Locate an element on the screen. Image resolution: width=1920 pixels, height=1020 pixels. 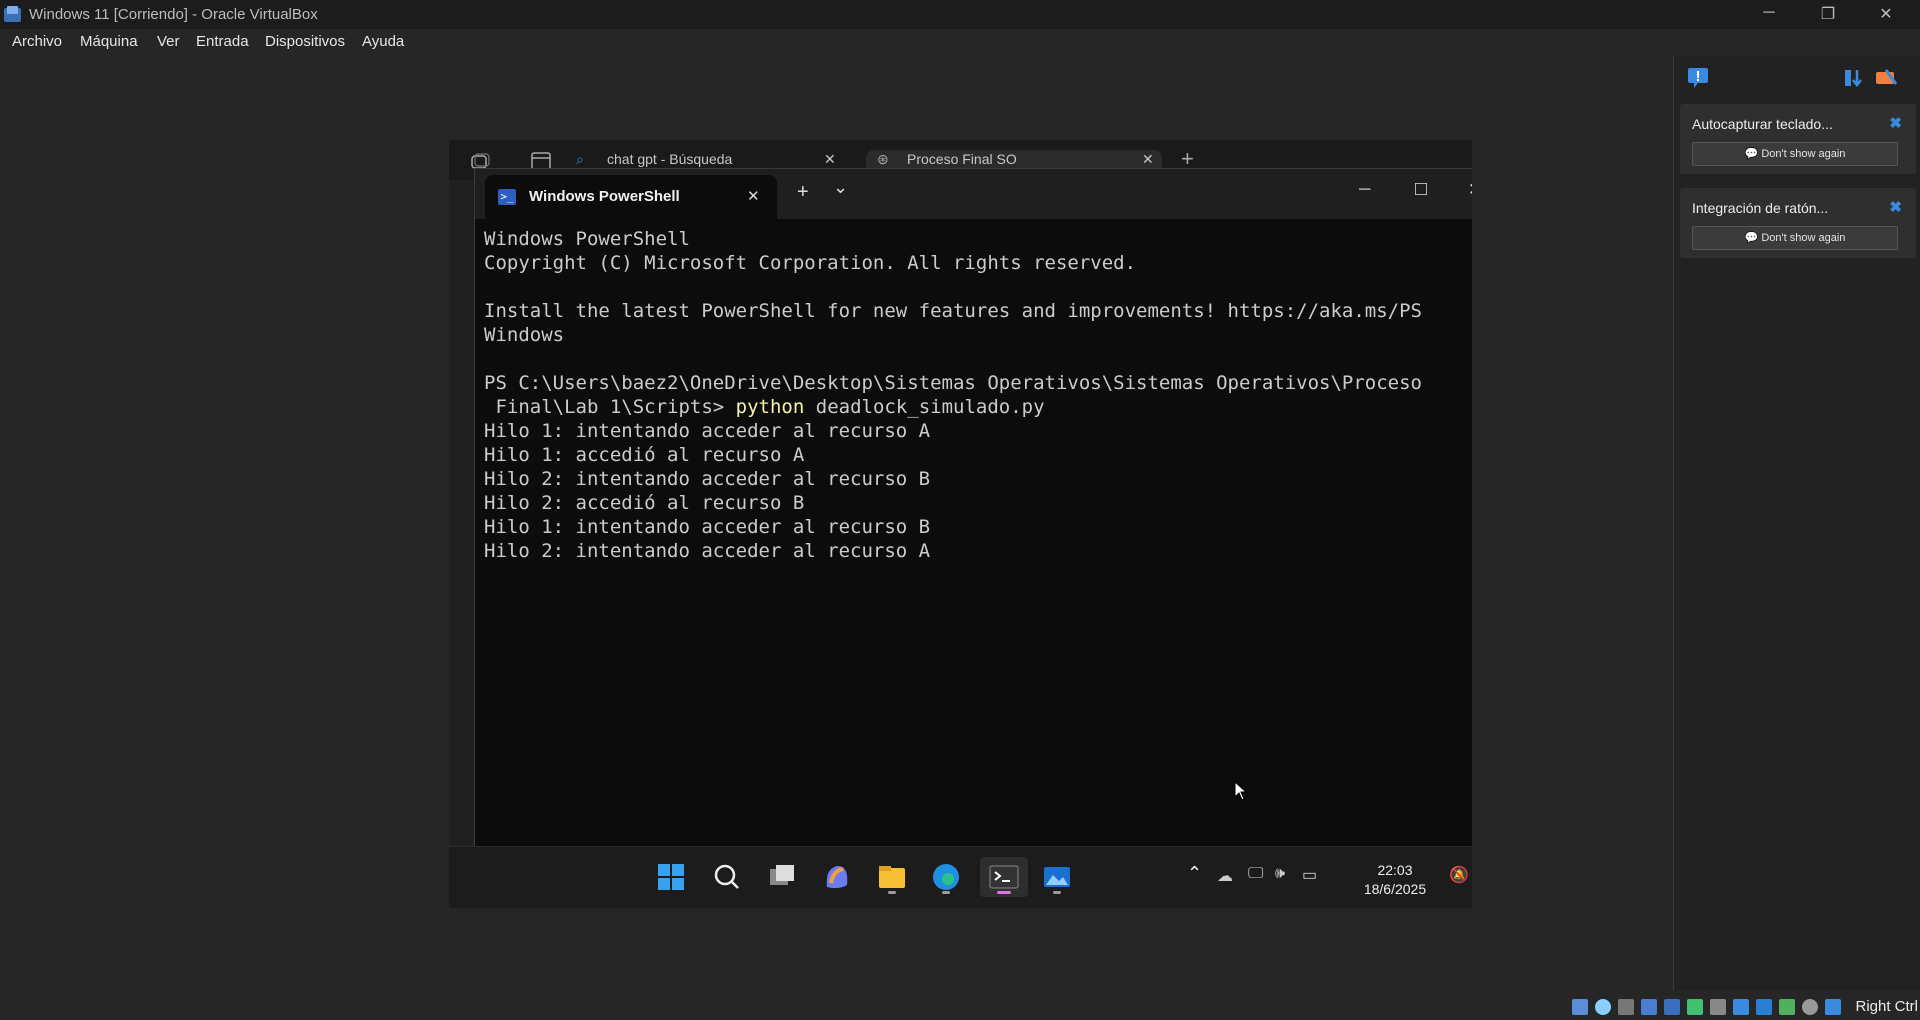
mouse-integration-icon is located at coordinates (1810, 1007).